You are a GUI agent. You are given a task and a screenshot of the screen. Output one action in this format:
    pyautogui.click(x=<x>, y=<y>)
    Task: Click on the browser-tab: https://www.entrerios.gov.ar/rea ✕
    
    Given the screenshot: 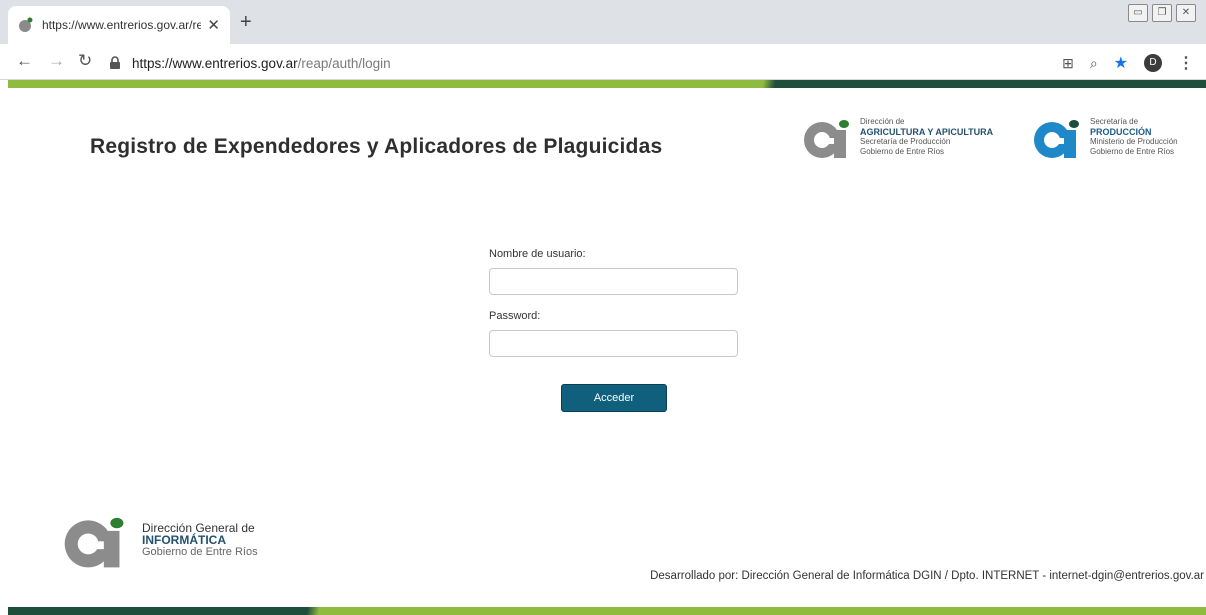 What is the action you would take?
    pyautogui.click(x=119, y=25)
    